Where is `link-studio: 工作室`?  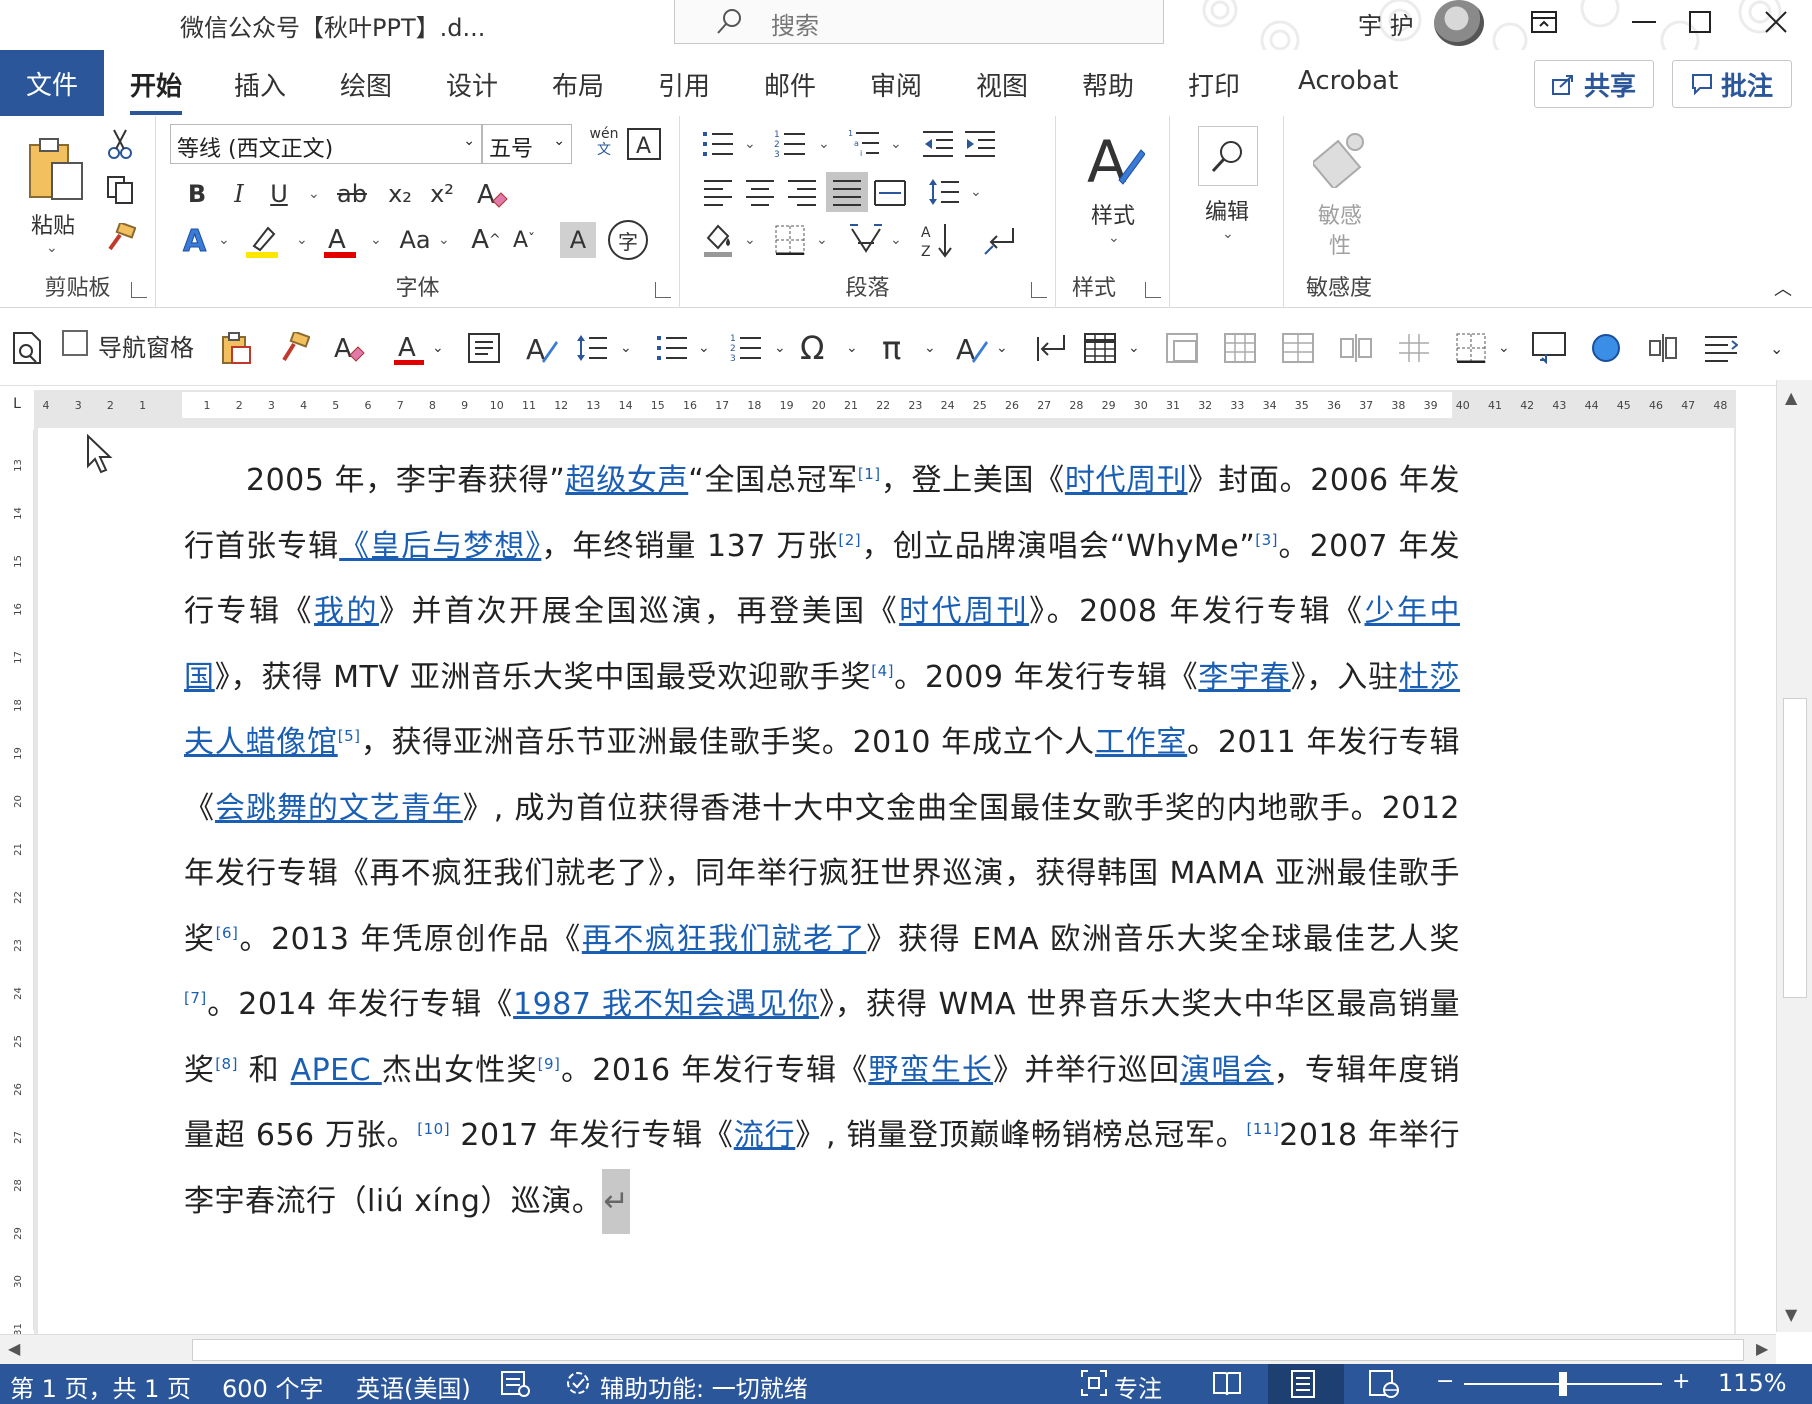 link-studio: 工作室 is located at coordinates (1141, 742).